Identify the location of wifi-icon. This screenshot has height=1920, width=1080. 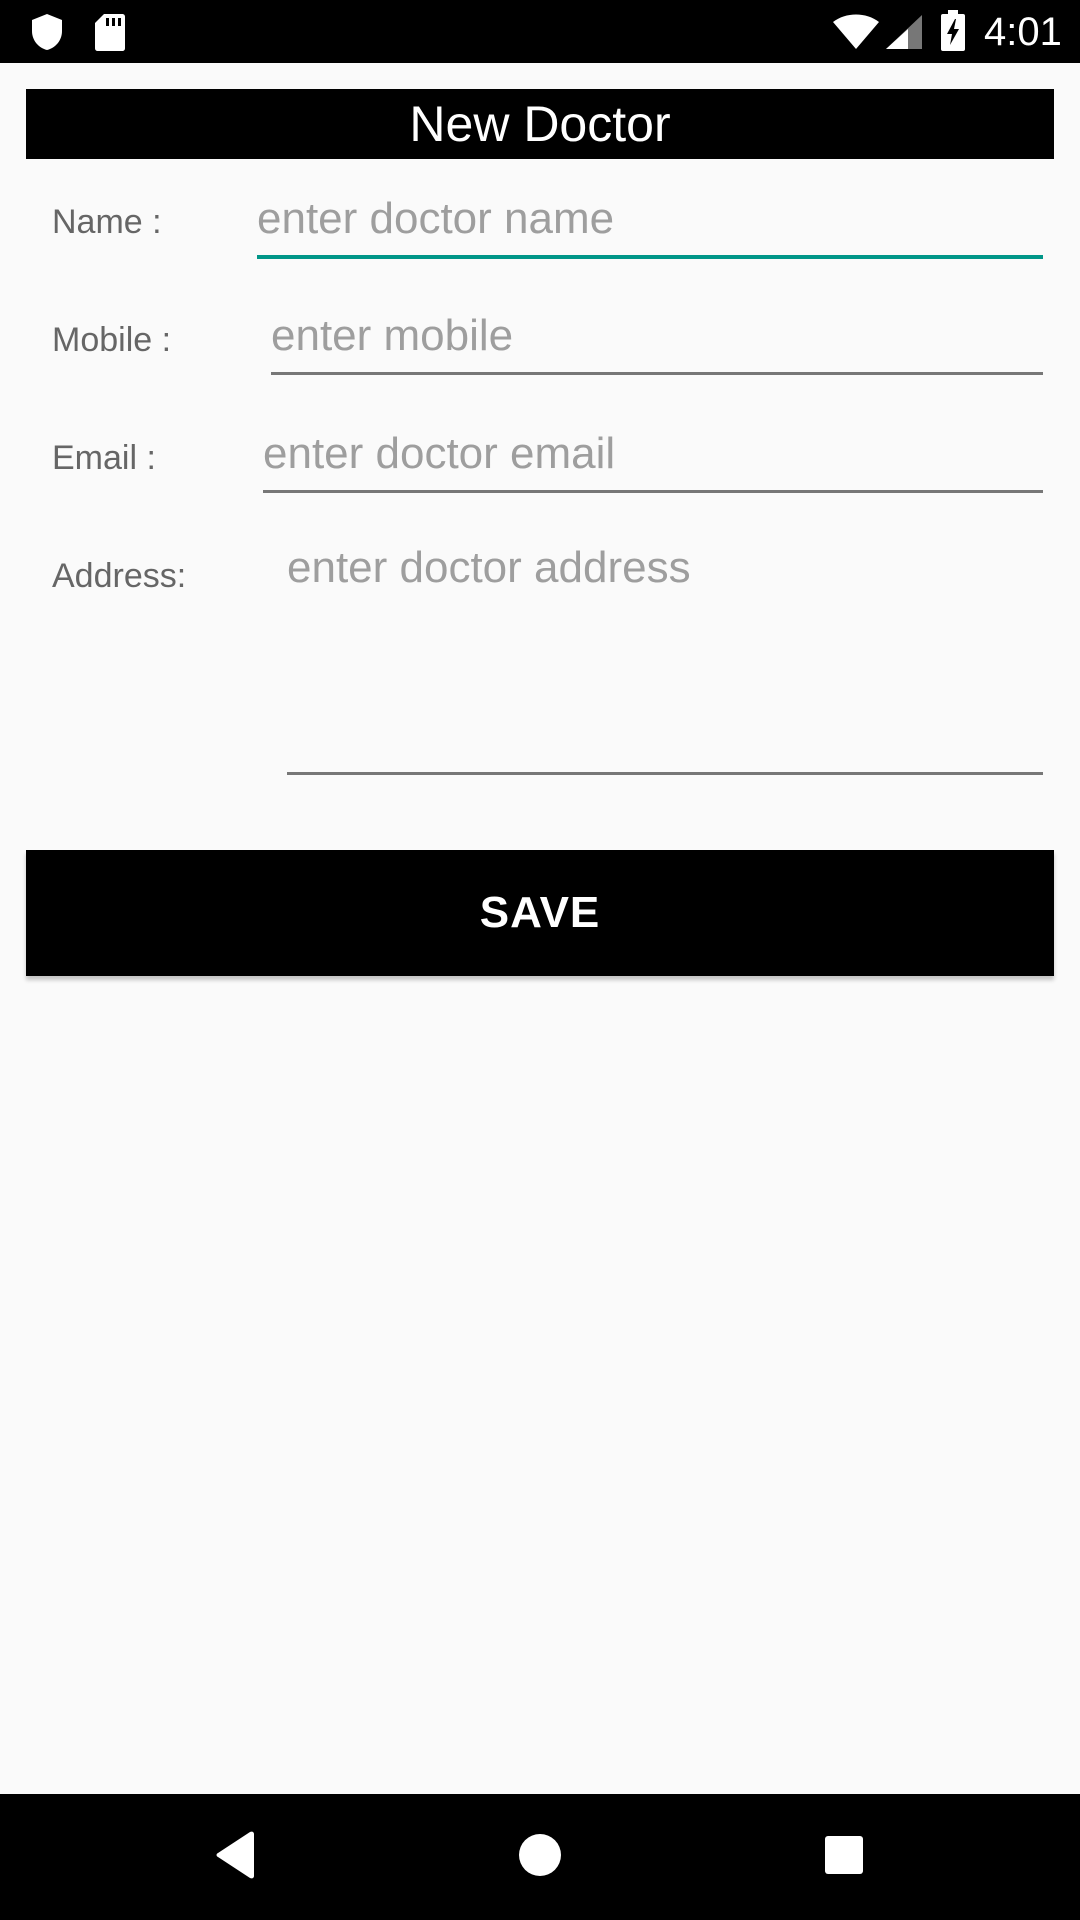
(856, 34).